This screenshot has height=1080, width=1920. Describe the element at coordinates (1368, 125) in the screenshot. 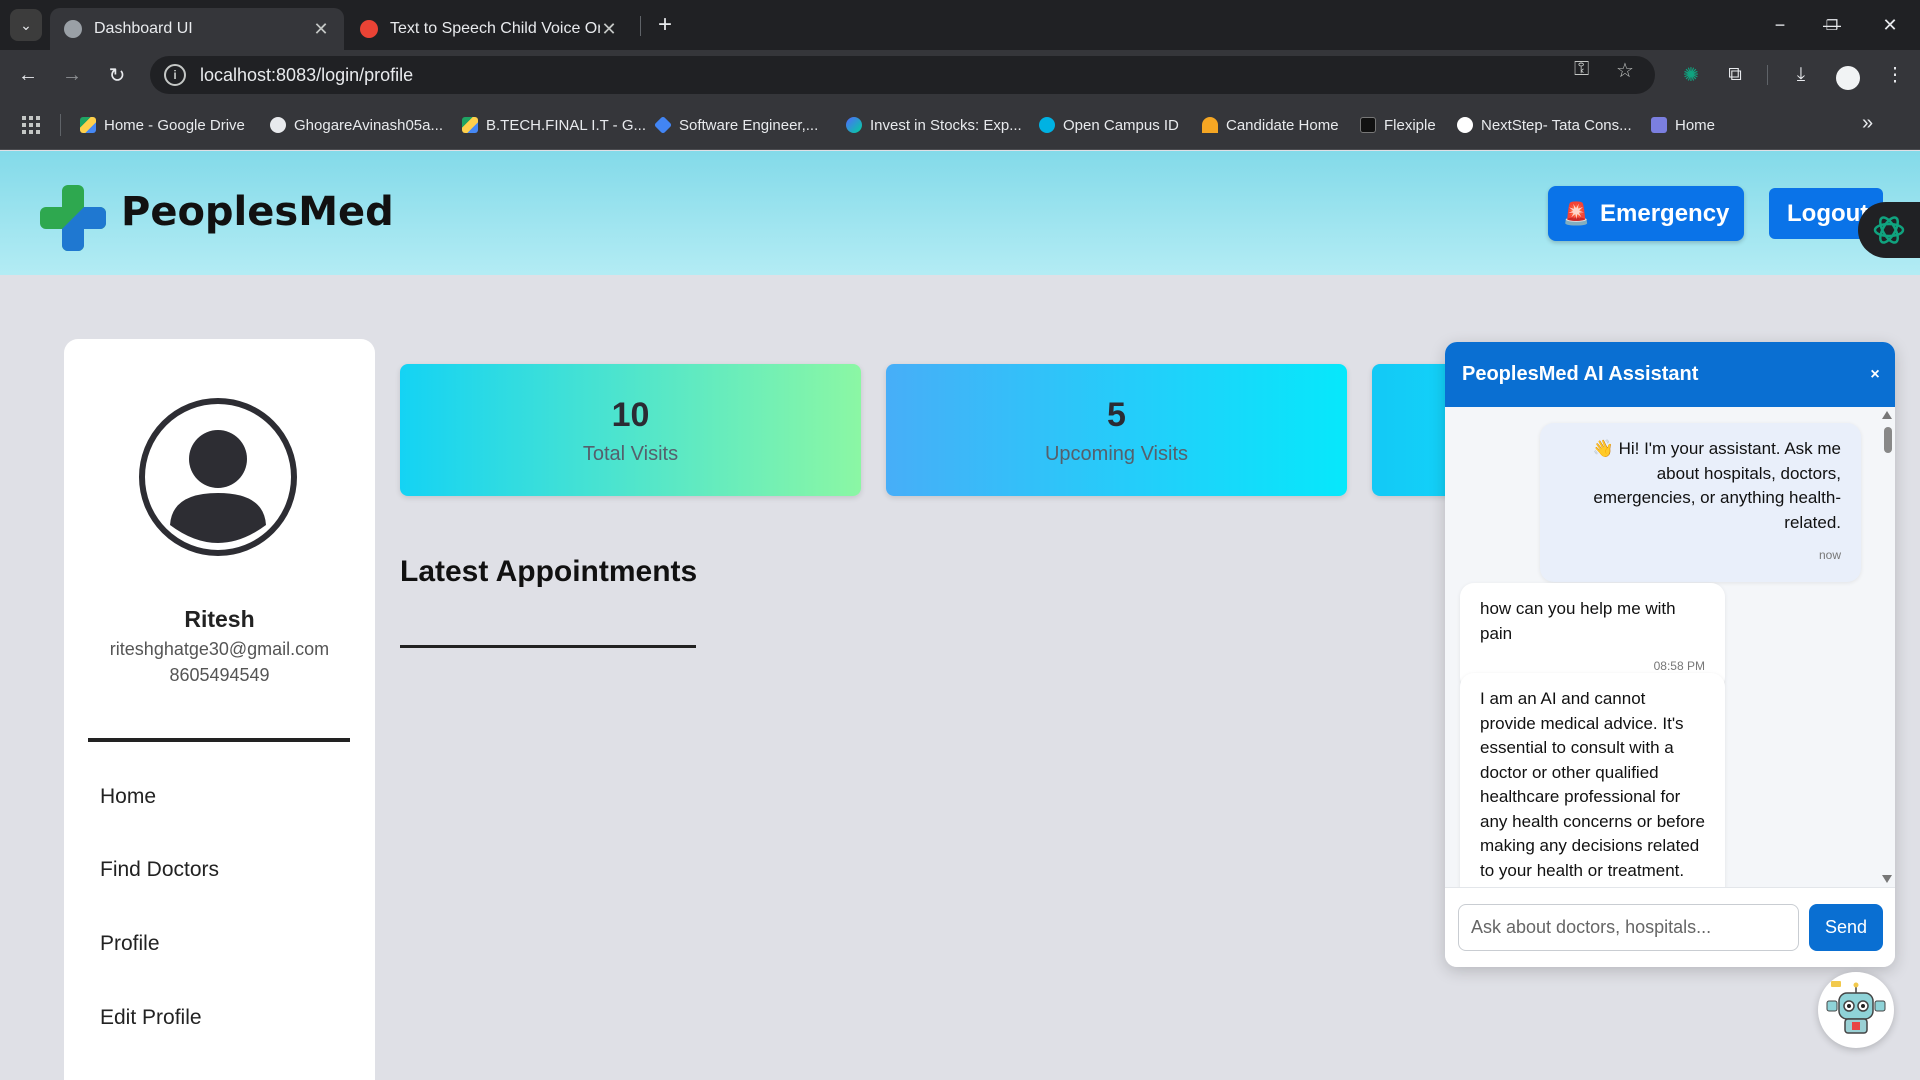

I see `flexiple-icon` at that location.